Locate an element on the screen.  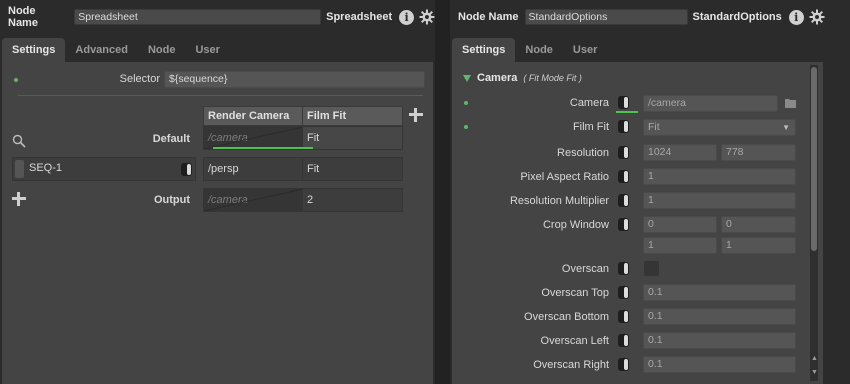
film-fit-value: Fit is located at coordinates (654, 127).